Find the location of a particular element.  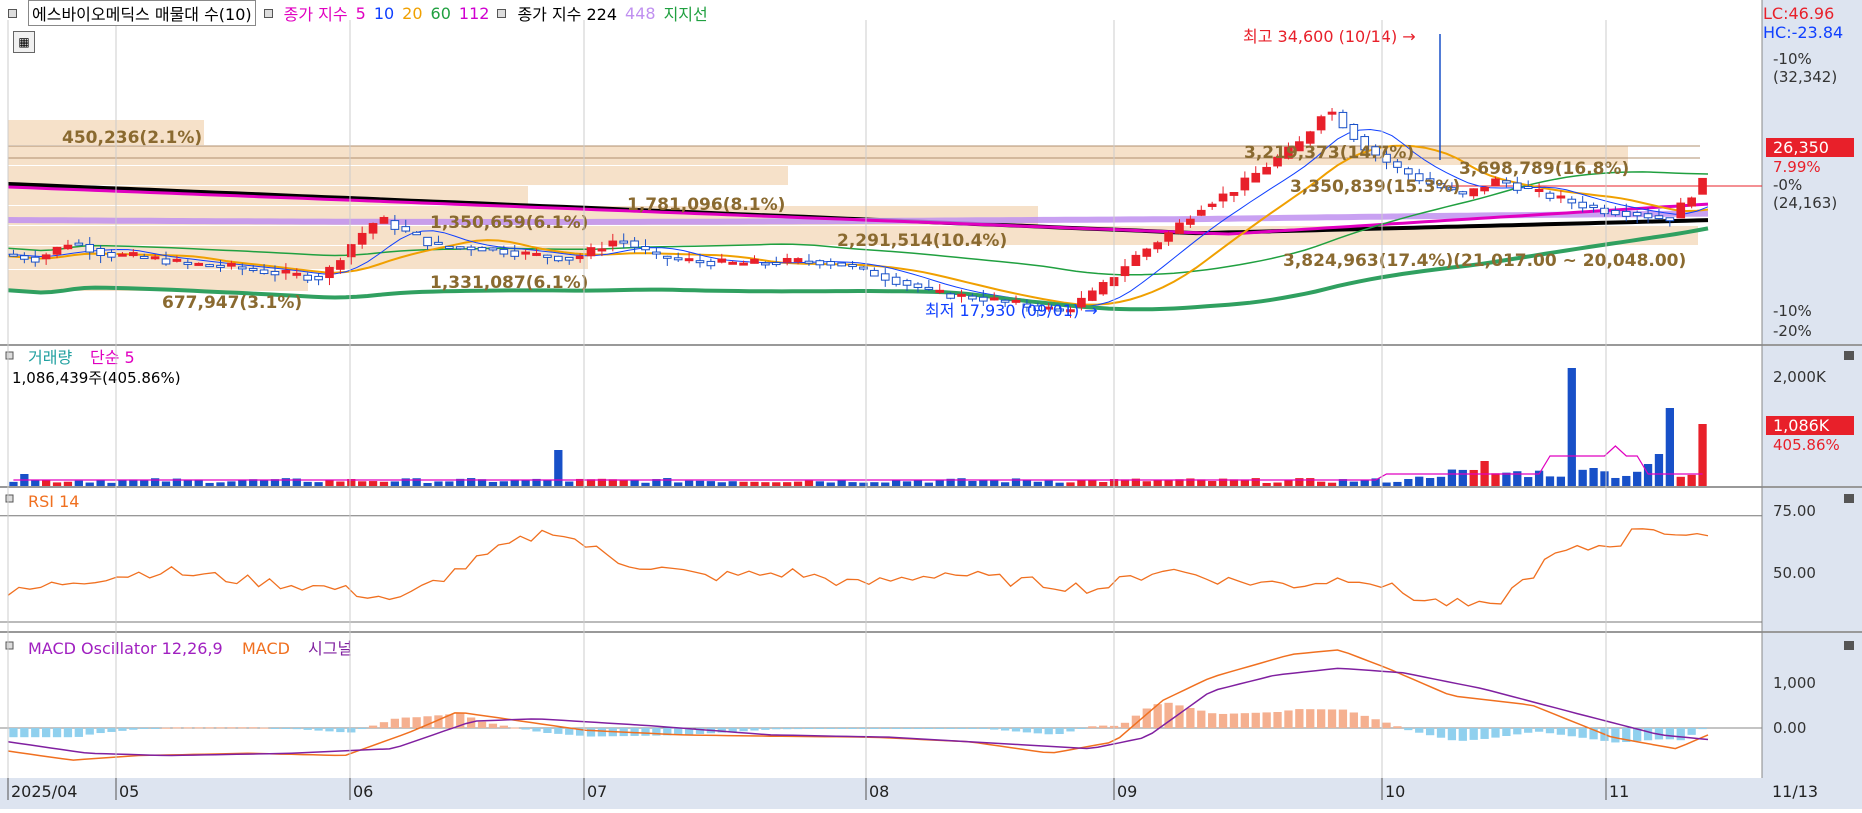

volume-current-text: 1,086,439주(405.86%) is located at coordinates (96, 378).